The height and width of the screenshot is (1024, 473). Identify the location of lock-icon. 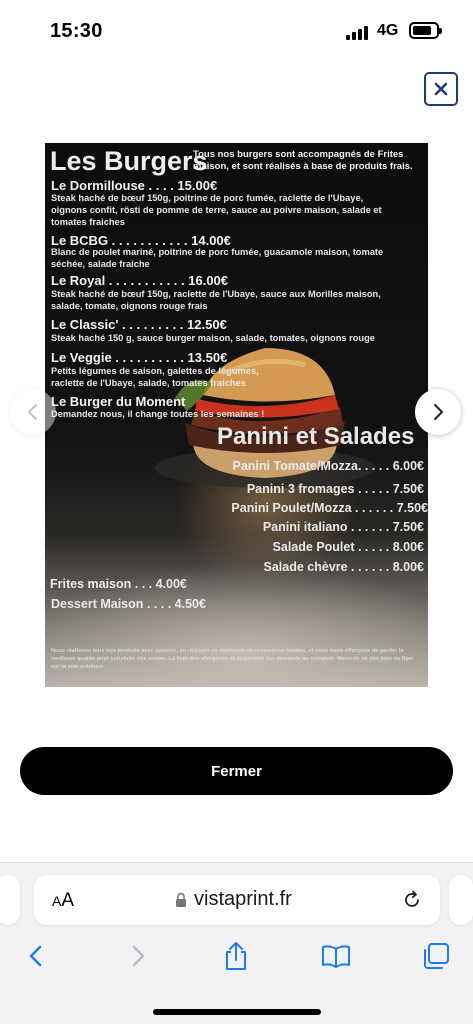
(181, 899).